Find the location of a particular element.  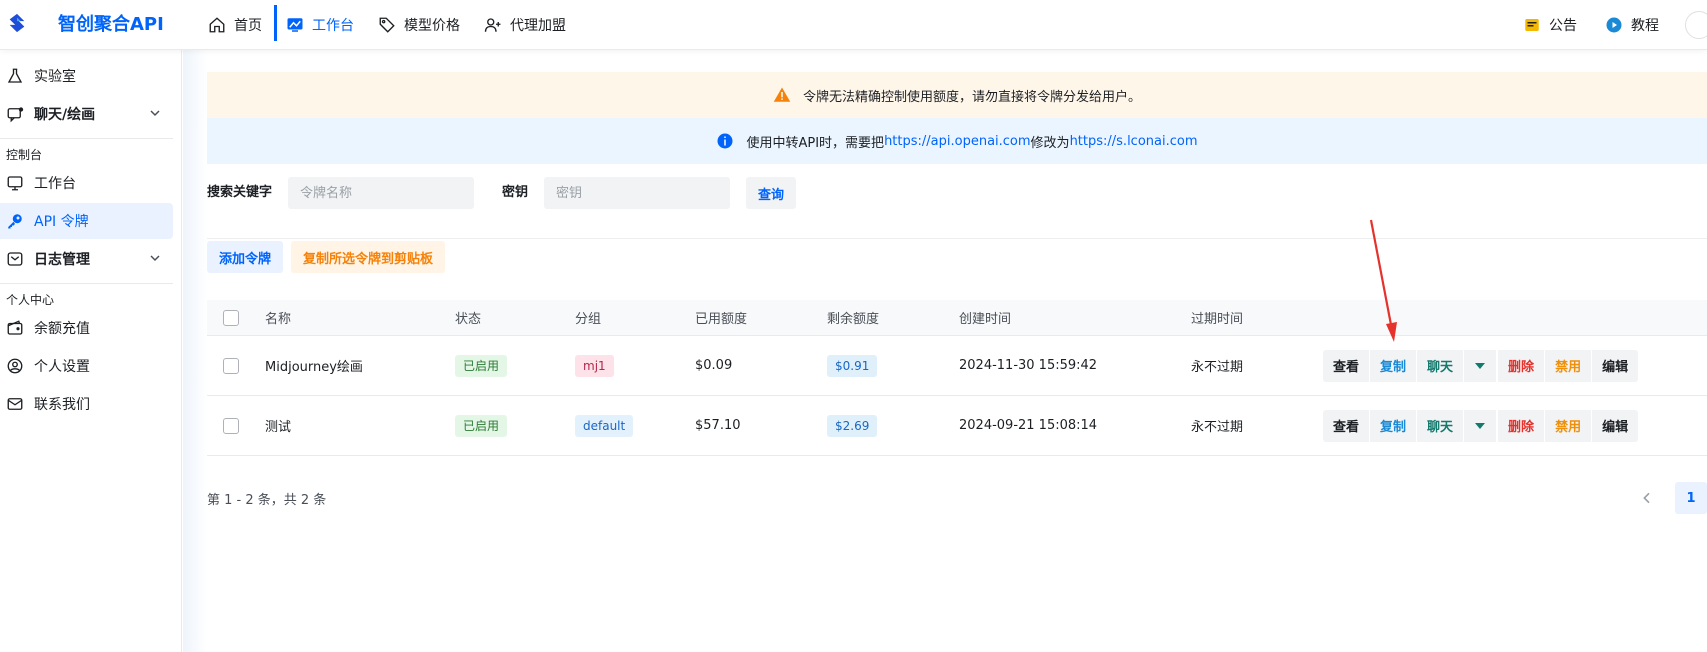

action-bar: 添加令牌 复制所选令牌到剪贴板 is located at coordinates (326, 257).